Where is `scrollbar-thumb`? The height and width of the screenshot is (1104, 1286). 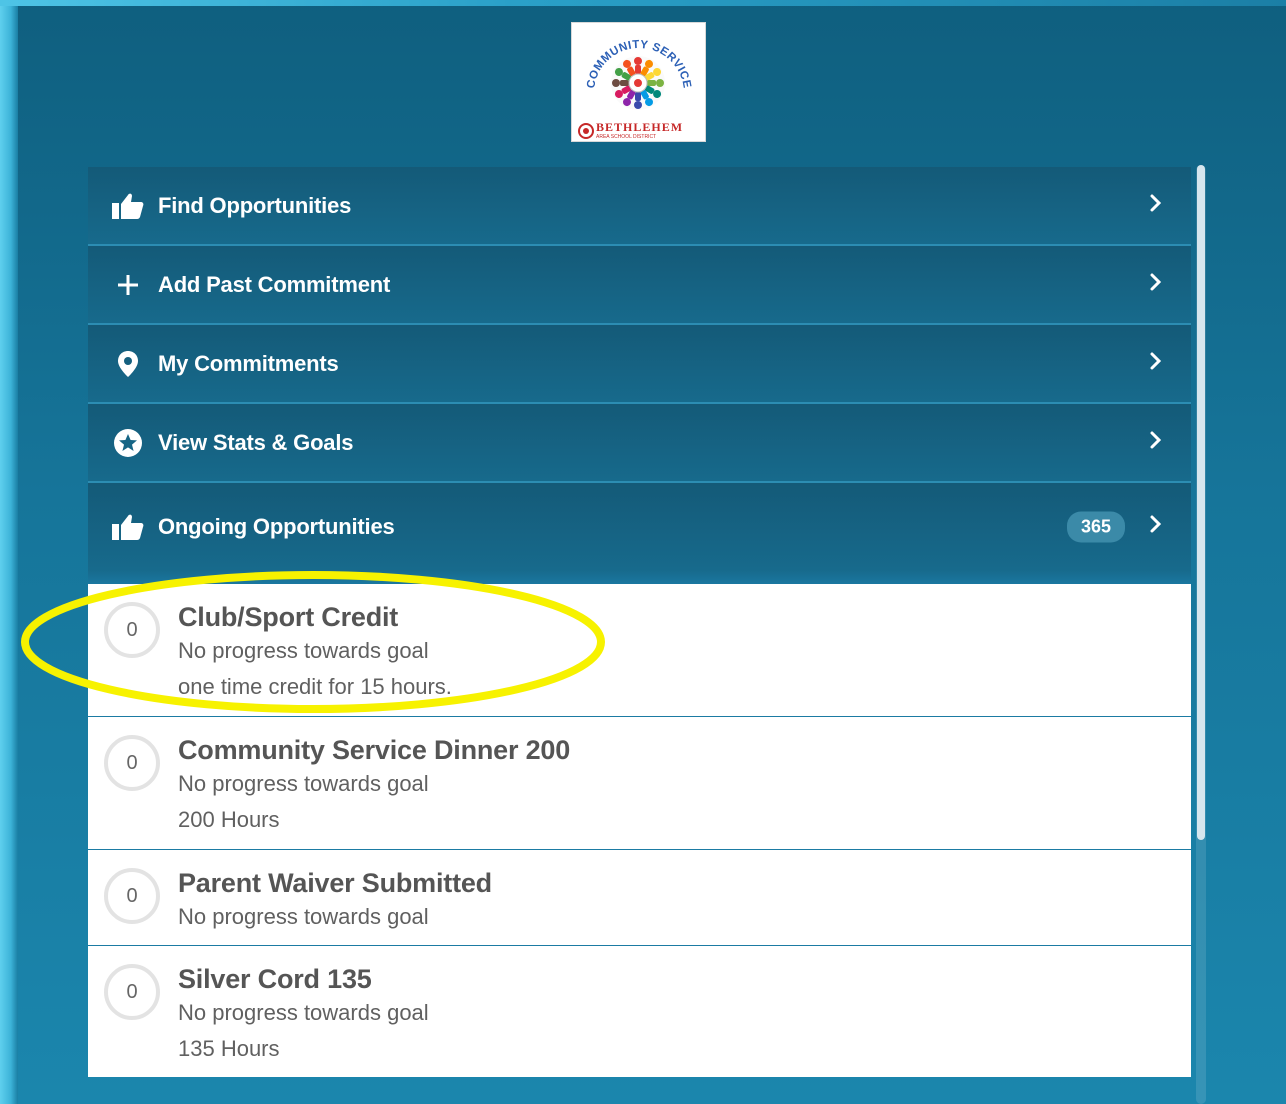 scrollbar-thumb is located at coordinates (1201, 502).